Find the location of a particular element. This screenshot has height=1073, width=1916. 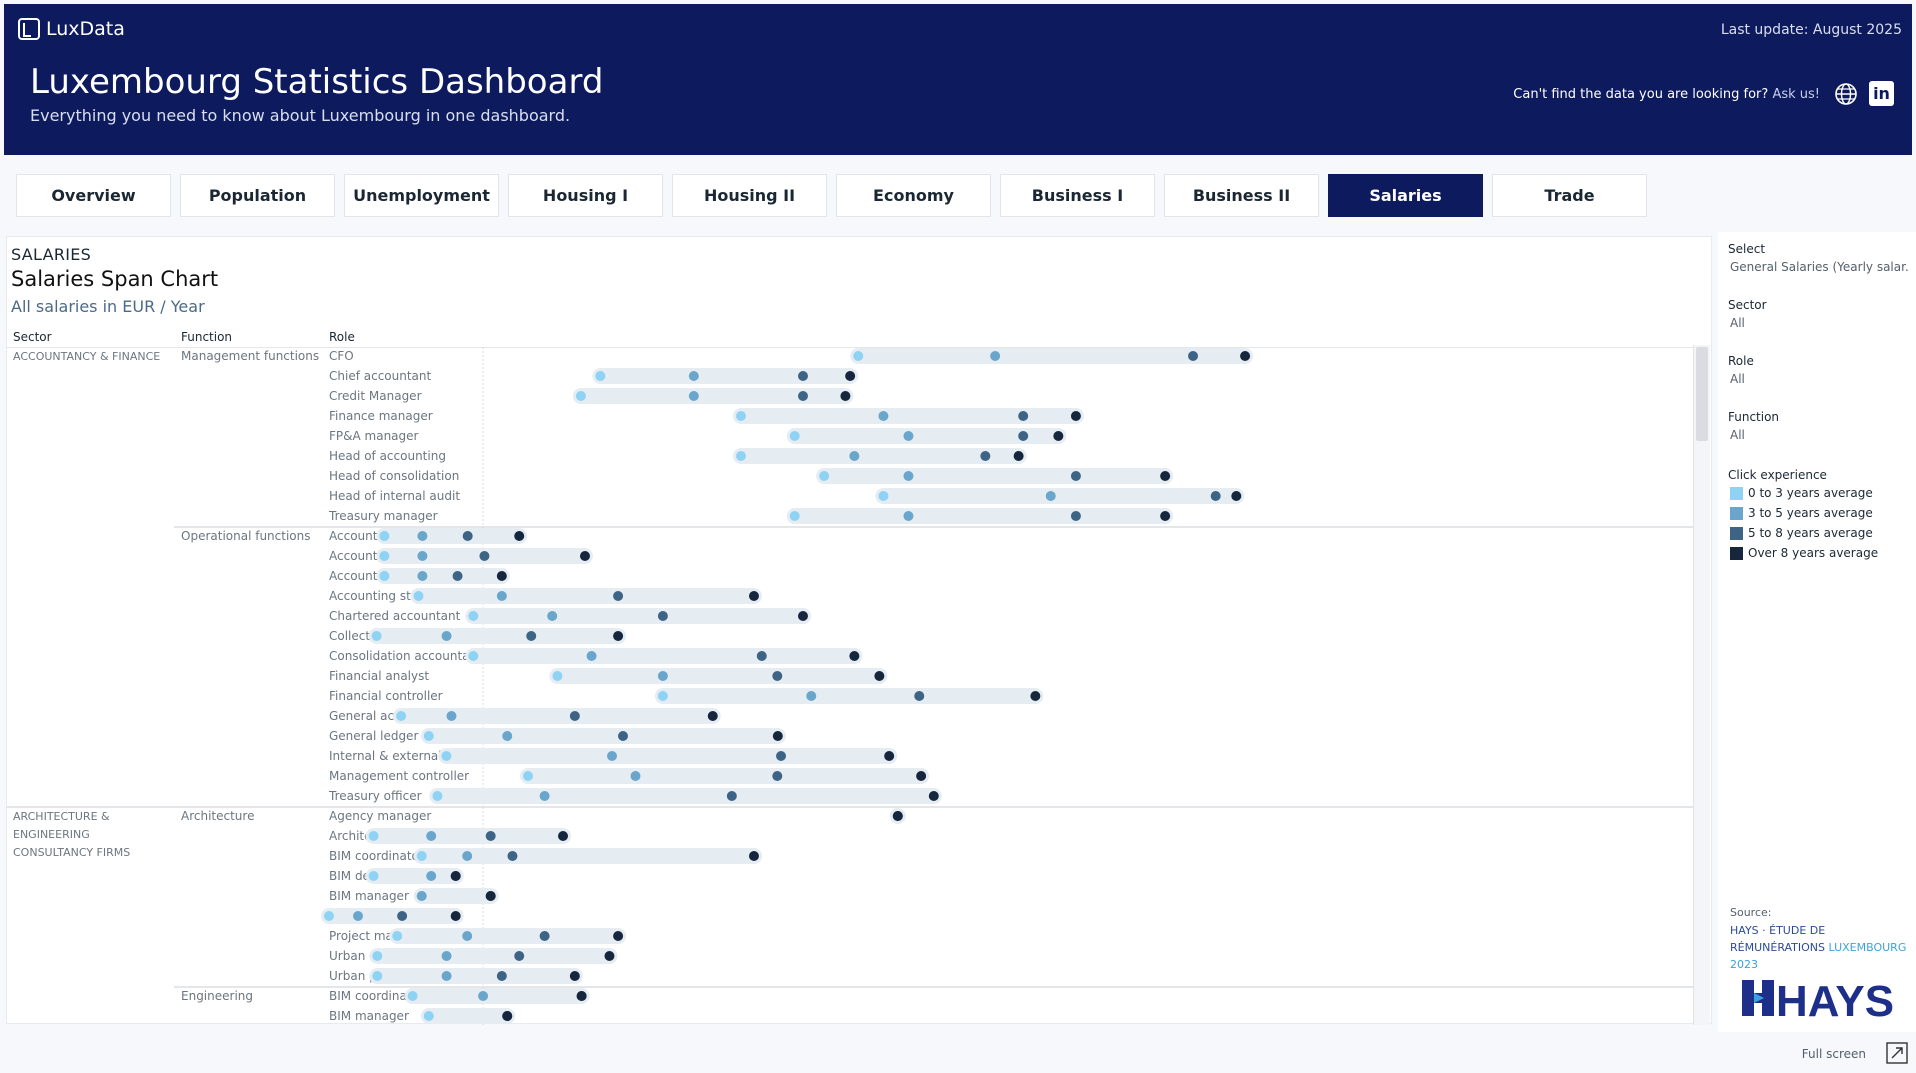

tab-business-i: Business I is located at coordinates (1077, 195).